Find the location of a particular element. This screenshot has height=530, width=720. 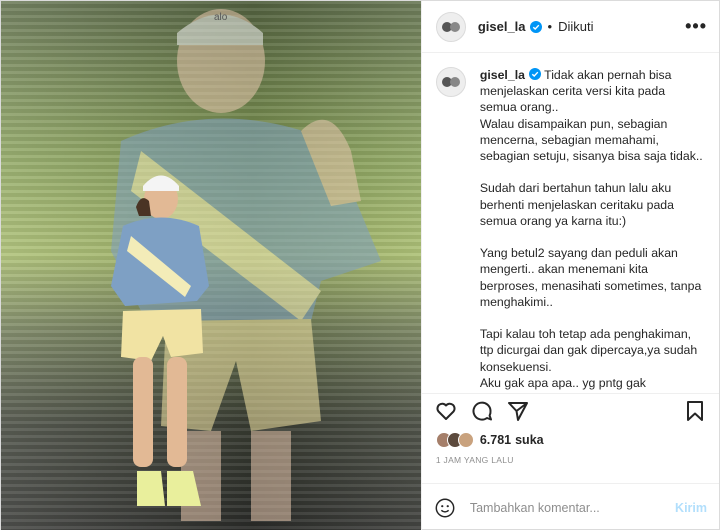

caption-avatar is located at coordinates (450, 82).